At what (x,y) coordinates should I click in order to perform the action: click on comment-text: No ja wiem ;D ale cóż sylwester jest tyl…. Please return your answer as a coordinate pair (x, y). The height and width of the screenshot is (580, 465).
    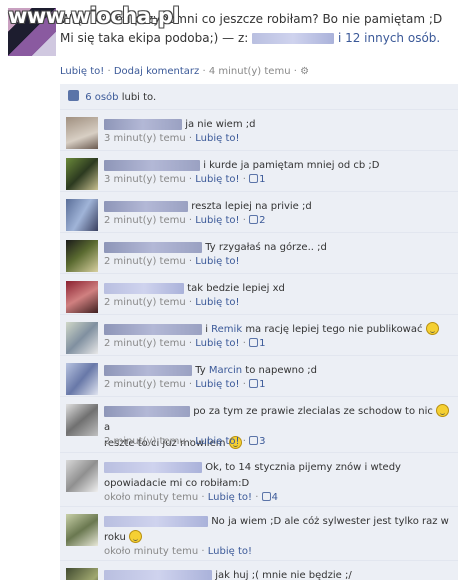
    Looking at the image, I should click on (330, 521).